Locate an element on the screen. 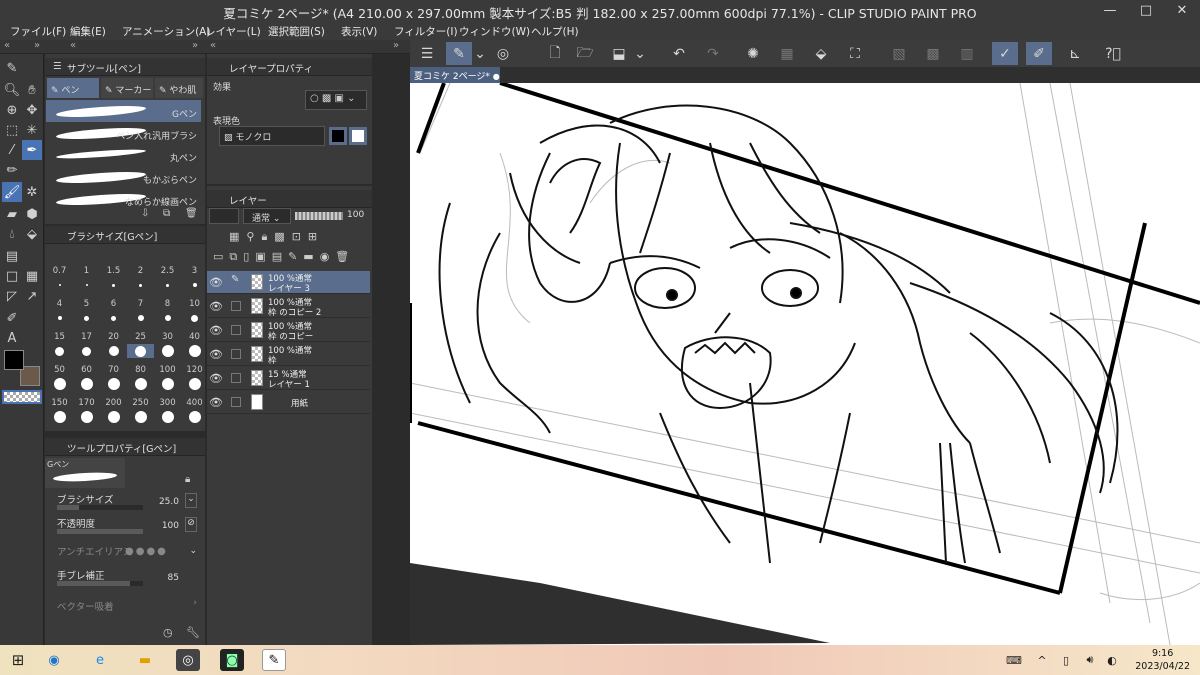 The height and width of the screenshot is (675, 1200). frame-icon: ▦ is located at coordinates (32, 276).